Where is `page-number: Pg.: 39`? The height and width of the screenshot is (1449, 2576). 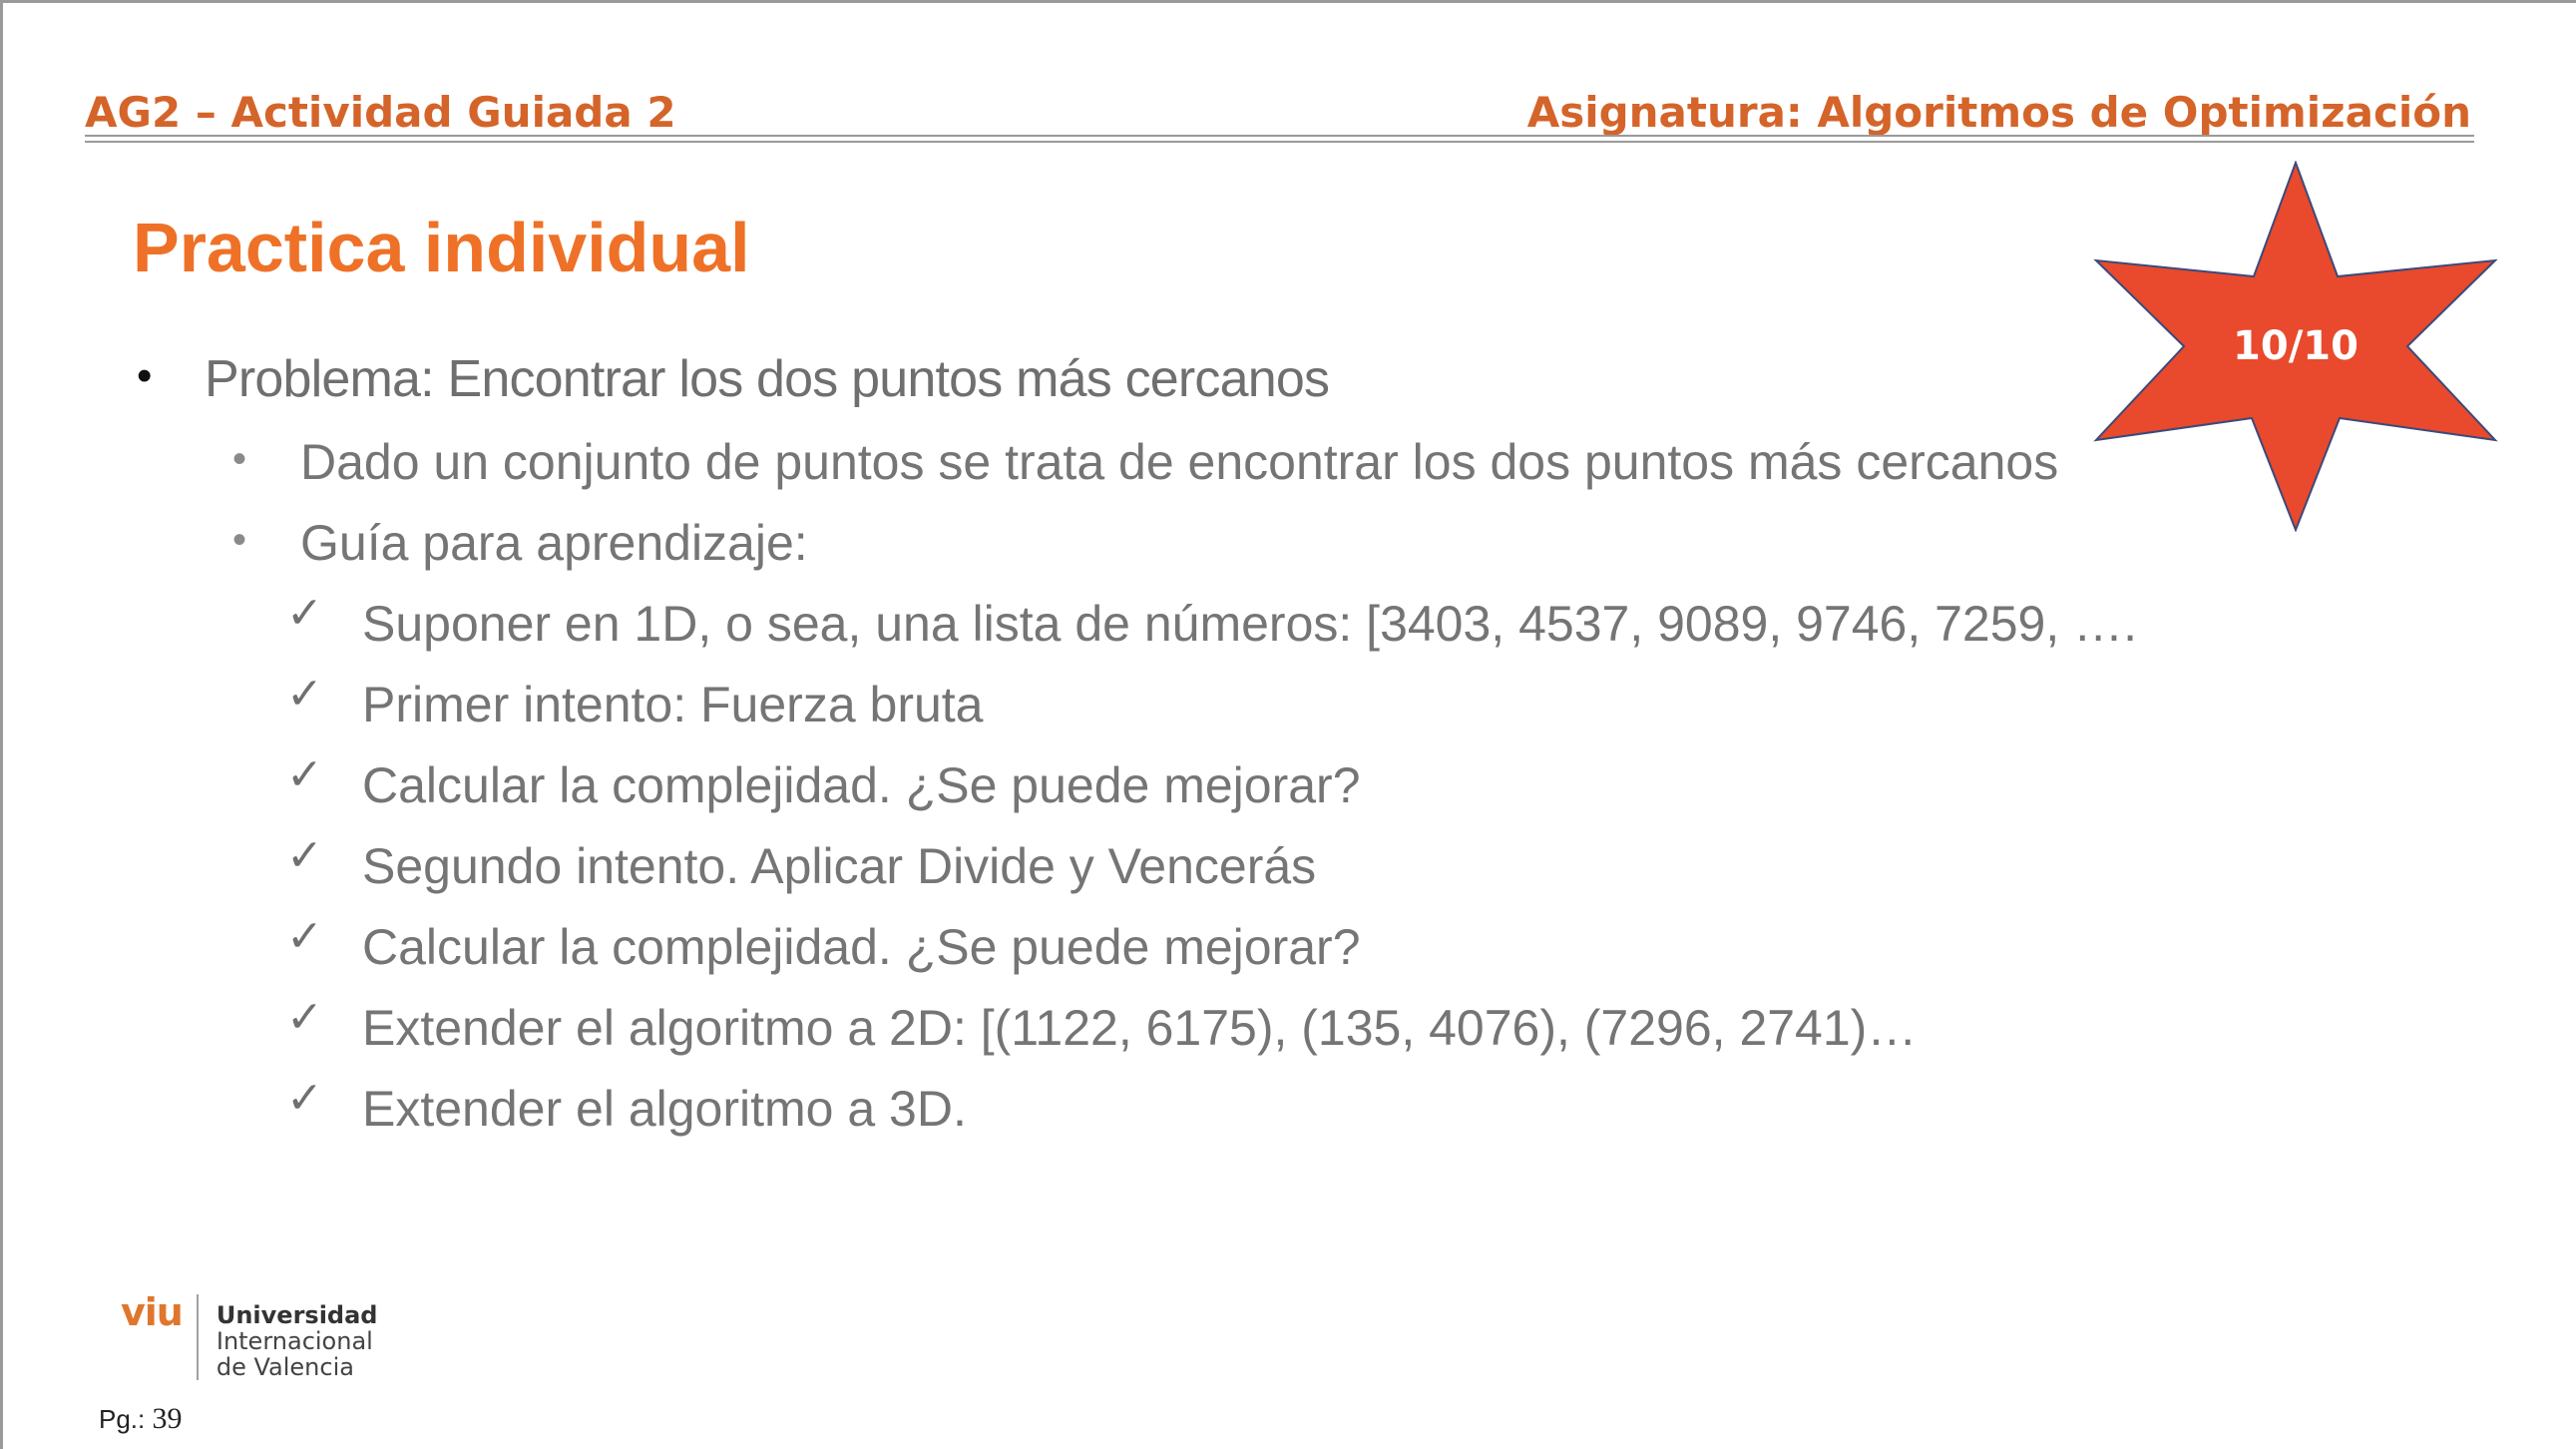 page-number: Pg.: 39 is located at coordinates (140, 1419).